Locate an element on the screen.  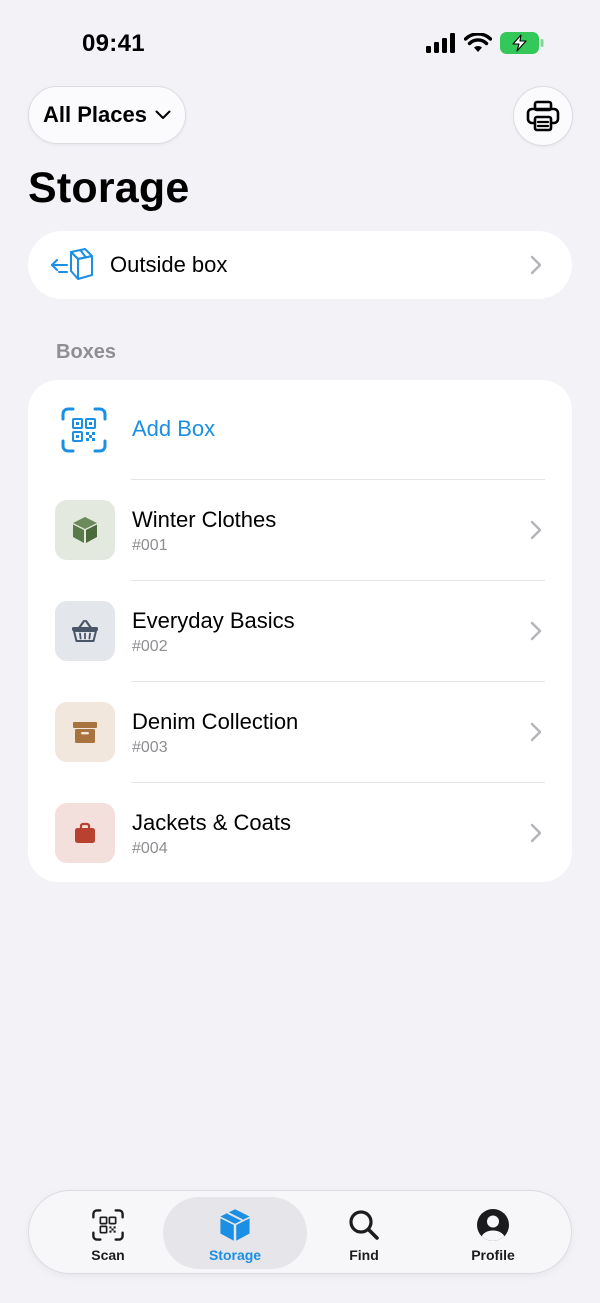
section-header-boxes: Boxes is located at coordinates (86, 352).